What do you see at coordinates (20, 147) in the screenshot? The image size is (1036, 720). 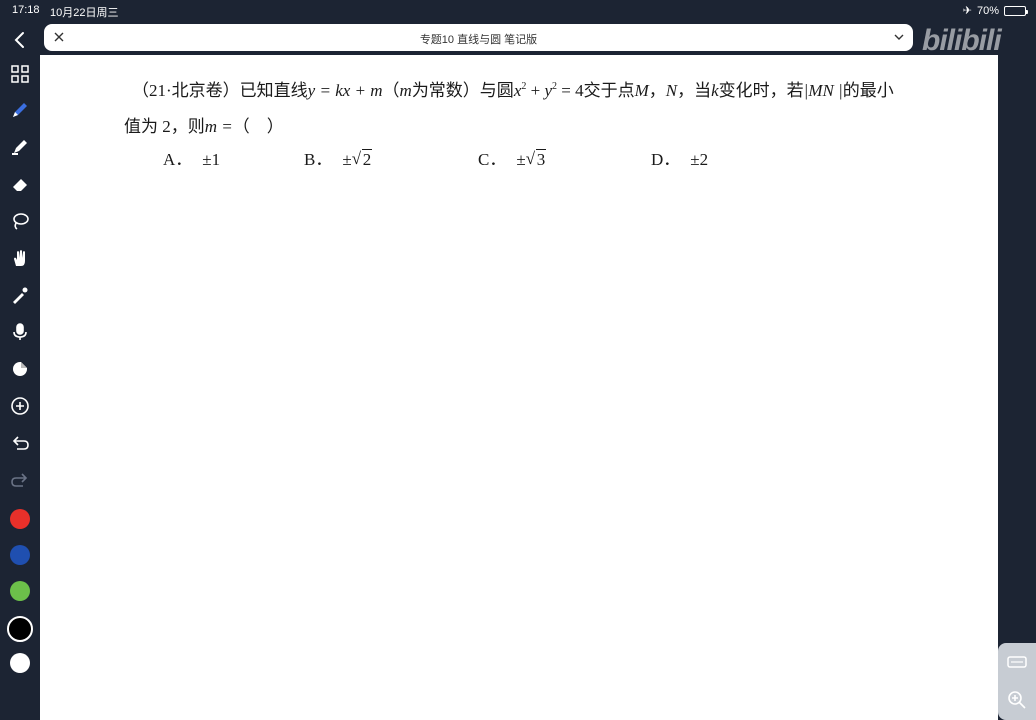 I see `highlighter-icon` at bounding box center [20, 147].